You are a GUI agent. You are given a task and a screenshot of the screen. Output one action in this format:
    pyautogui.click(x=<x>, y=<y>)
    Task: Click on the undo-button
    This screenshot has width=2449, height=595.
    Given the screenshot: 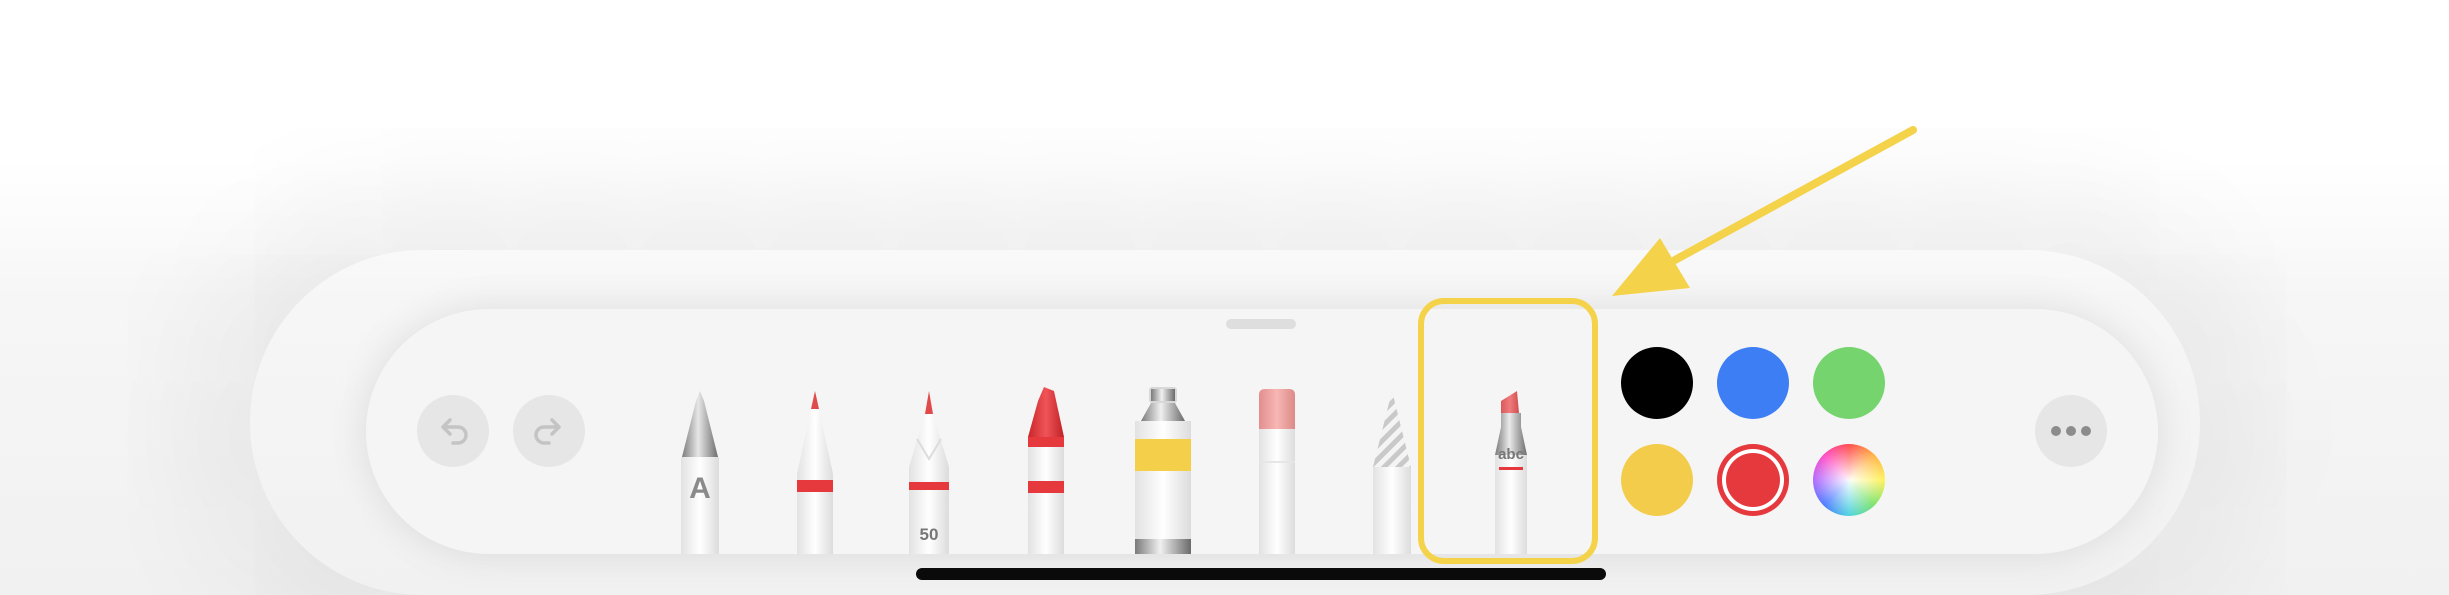 What is the action you would take?
    pyautogui.click(x=453, y=431)
    